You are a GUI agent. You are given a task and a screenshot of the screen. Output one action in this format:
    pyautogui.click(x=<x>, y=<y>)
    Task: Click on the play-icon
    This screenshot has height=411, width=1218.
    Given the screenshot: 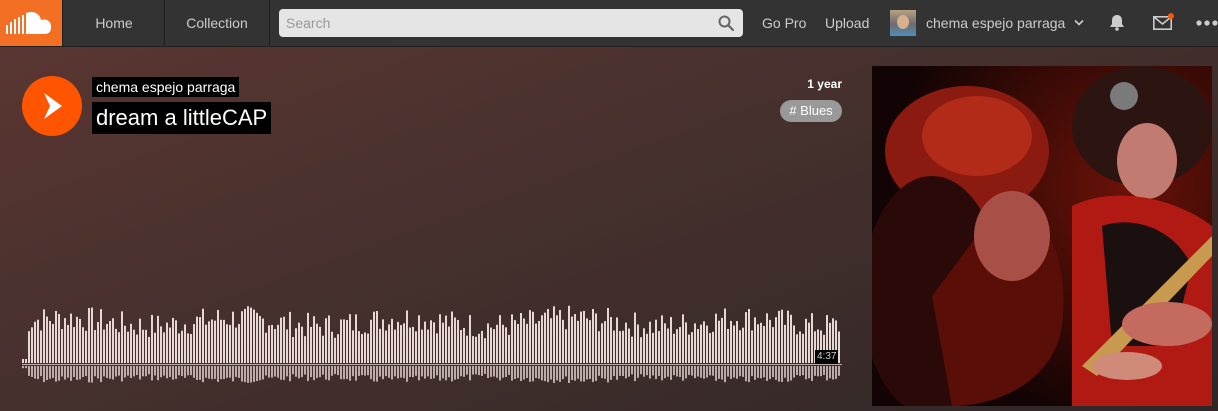 What is the action you would take?
    pyautogui.click(x=53, y=106)
    